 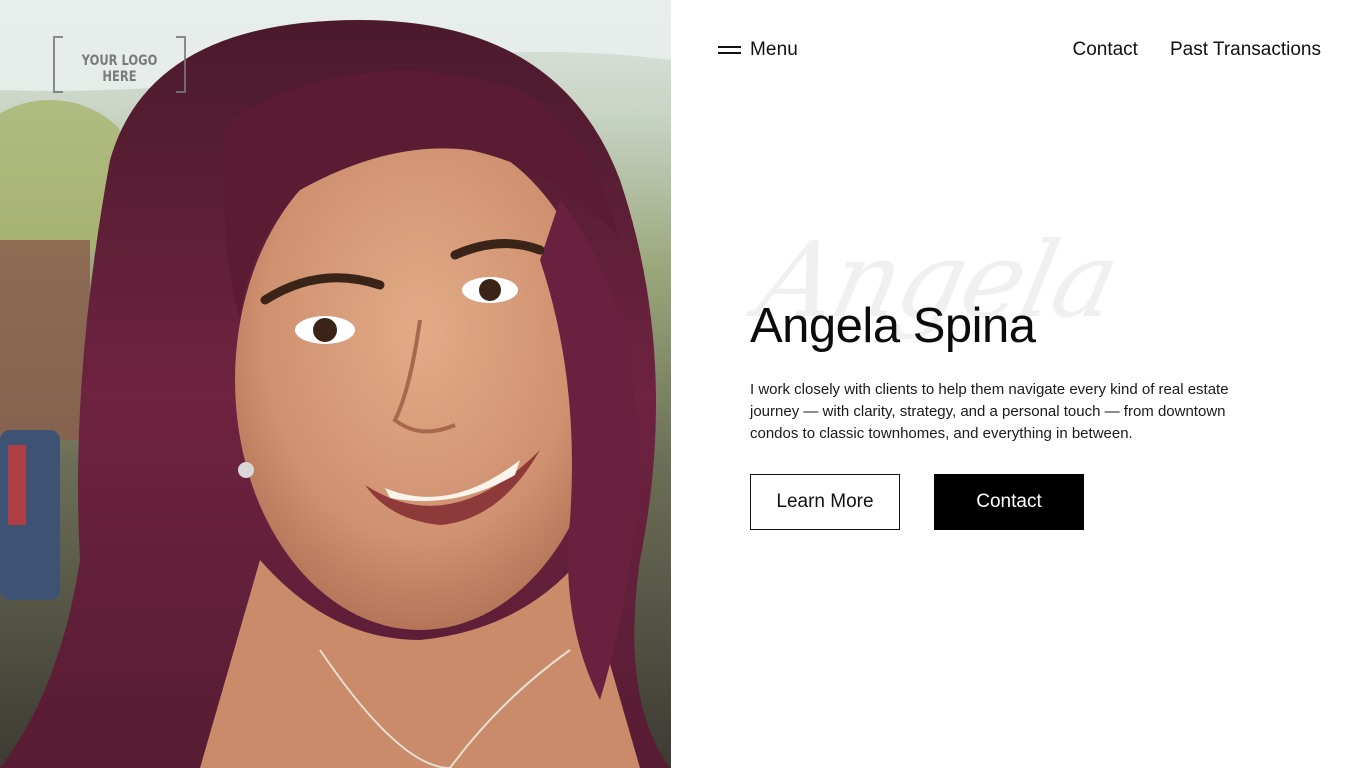 I want to click on hamburger-icon, so click(x=729, y=50).